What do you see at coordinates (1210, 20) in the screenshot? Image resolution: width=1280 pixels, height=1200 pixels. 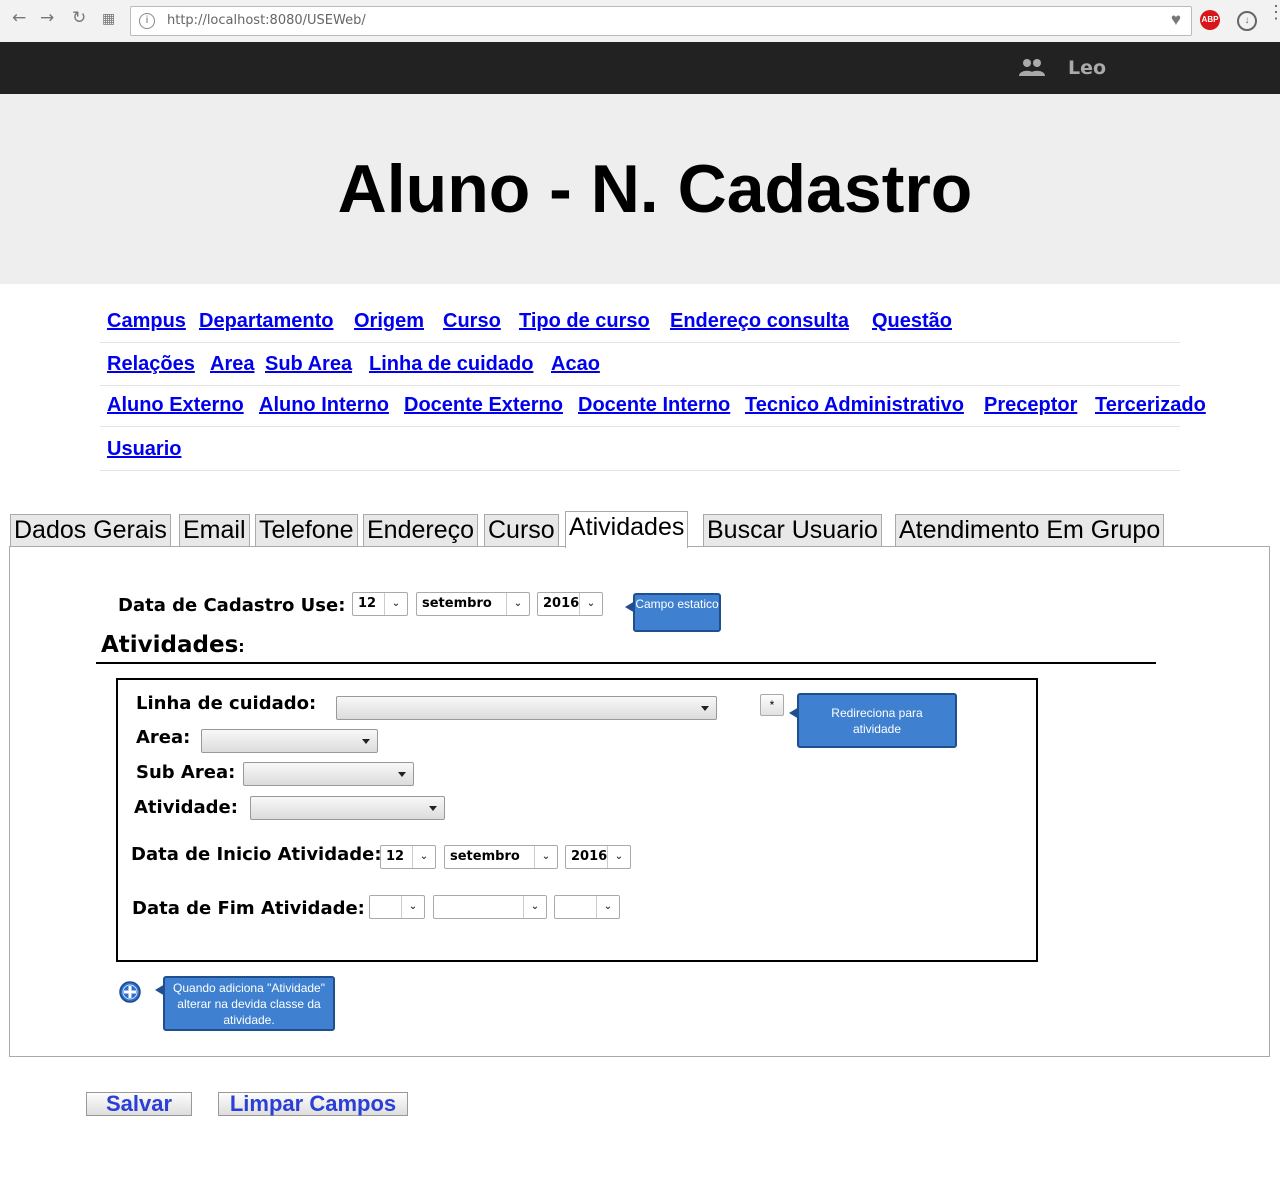 I see `adblock-icon: ABP` at bounding box center [1210, 20].